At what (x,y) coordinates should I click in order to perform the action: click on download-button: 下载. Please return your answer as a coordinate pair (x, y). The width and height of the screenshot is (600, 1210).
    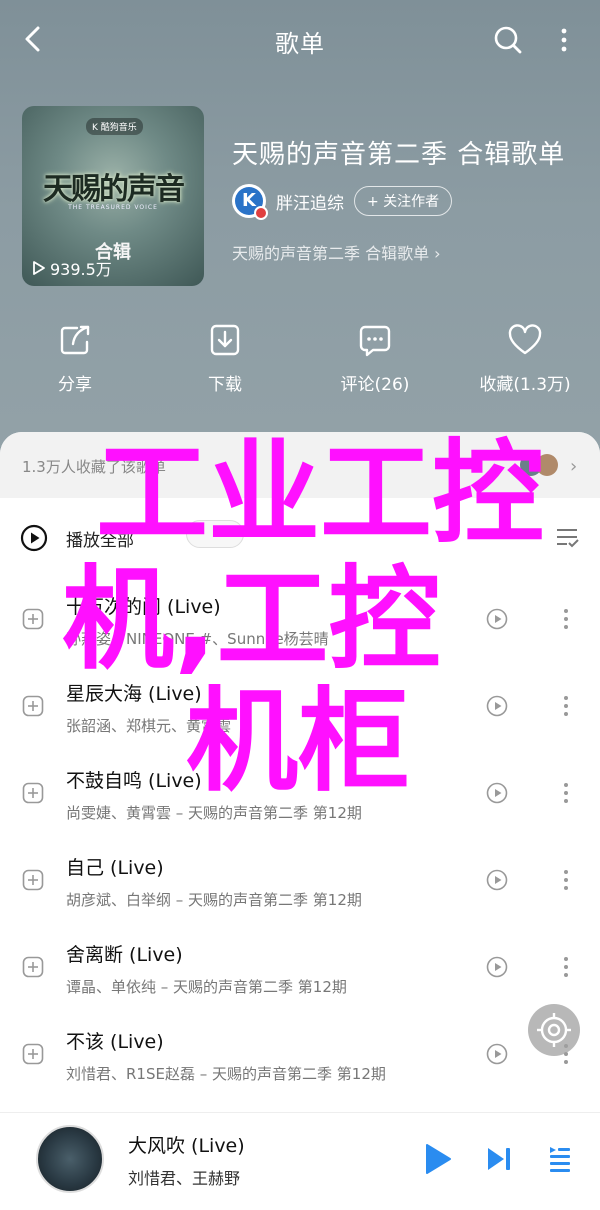
    Looking at the image, I should click on (225, 358).